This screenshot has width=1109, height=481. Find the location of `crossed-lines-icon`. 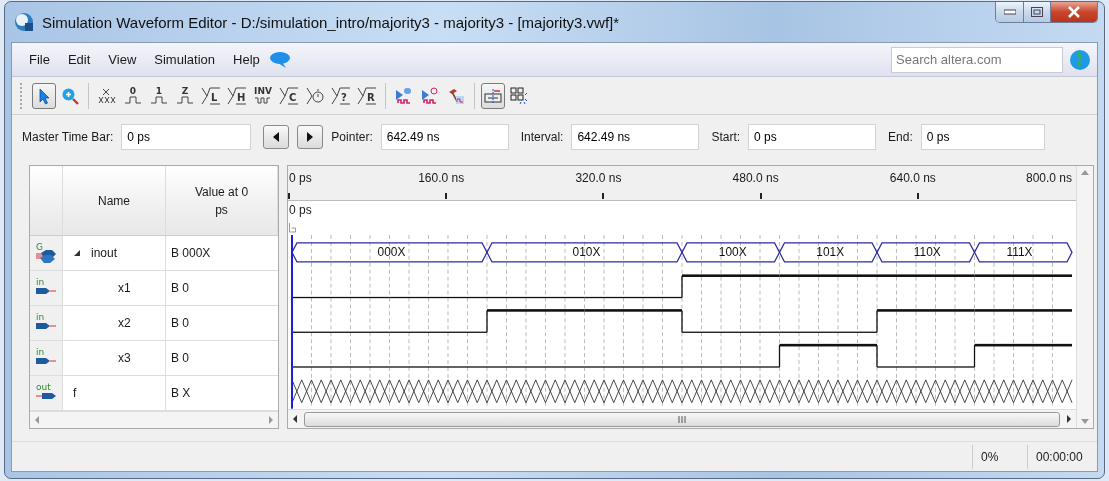

crossed-lines-icon is located at coordinates (107, 95).